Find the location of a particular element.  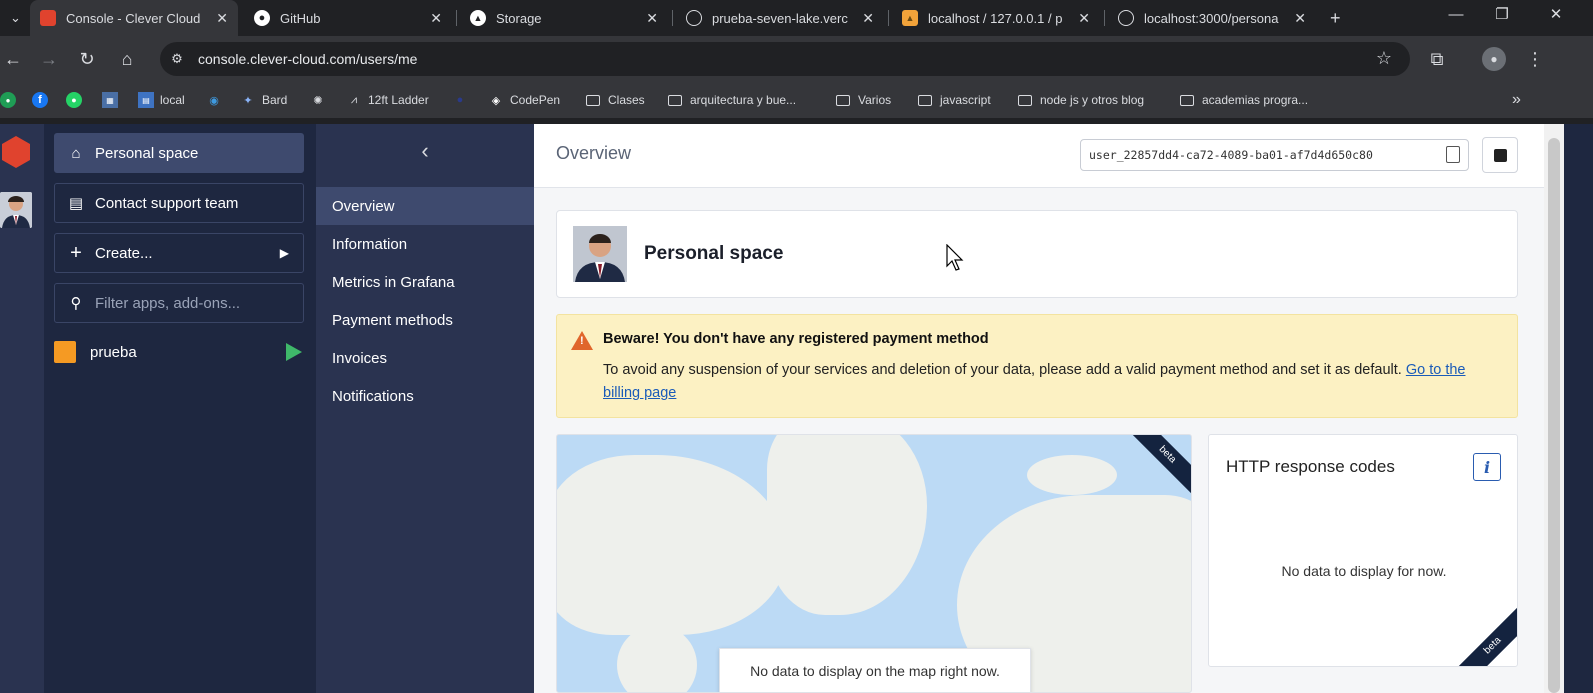

bookmark-local: ▤ local is located at coordinates (161, 100).